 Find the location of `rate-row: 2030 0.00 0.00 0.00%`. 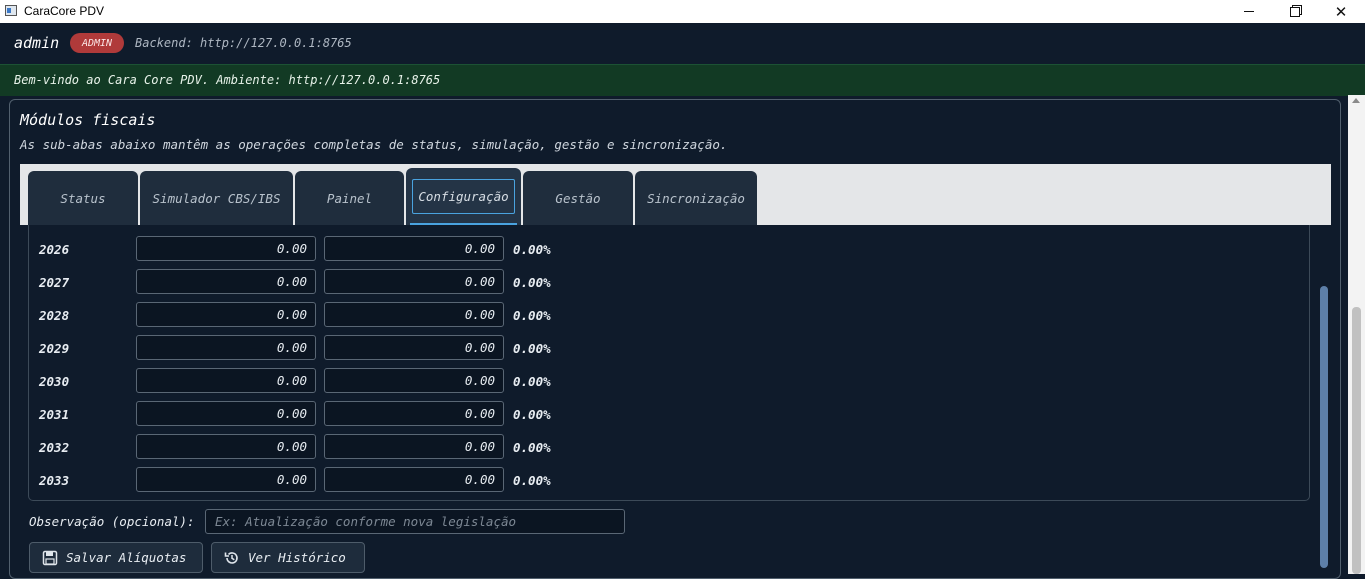

rate-row: 2030 0.00 0.00 0.00% is located at coordinates (669, 381).